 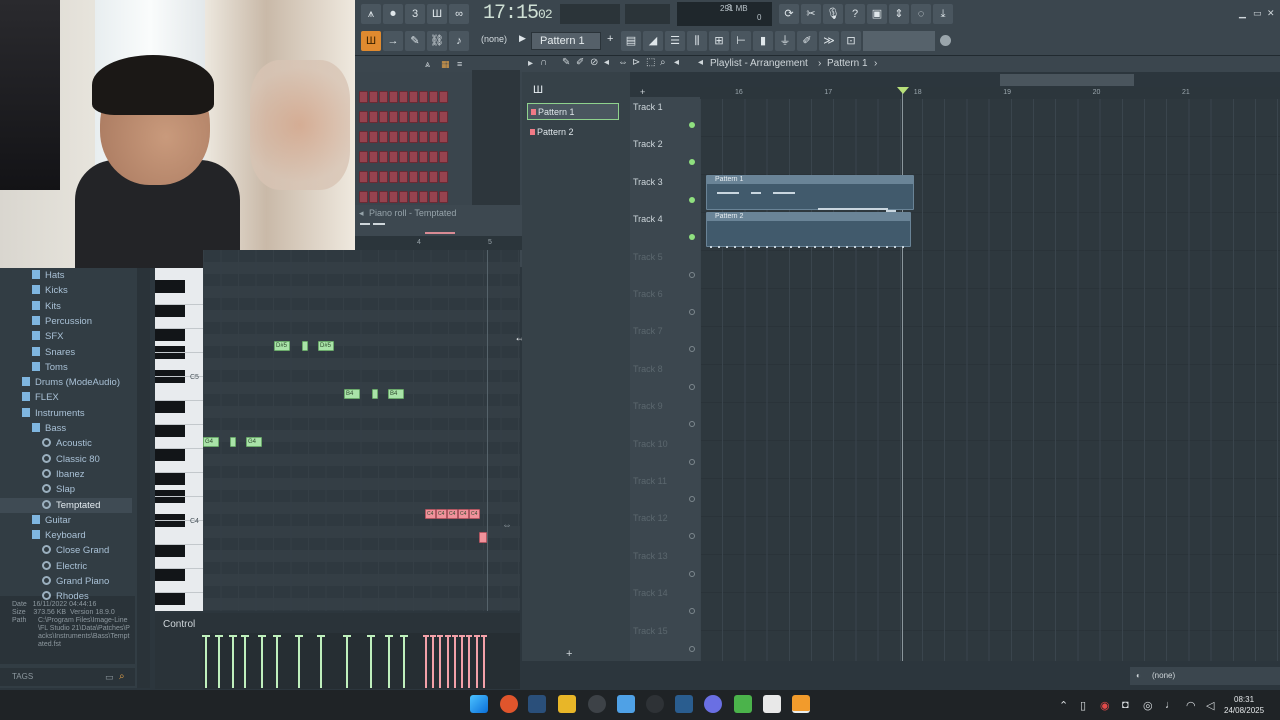 I want to click on slip-tool-icon: ⇔, so click(x=623, y=62).